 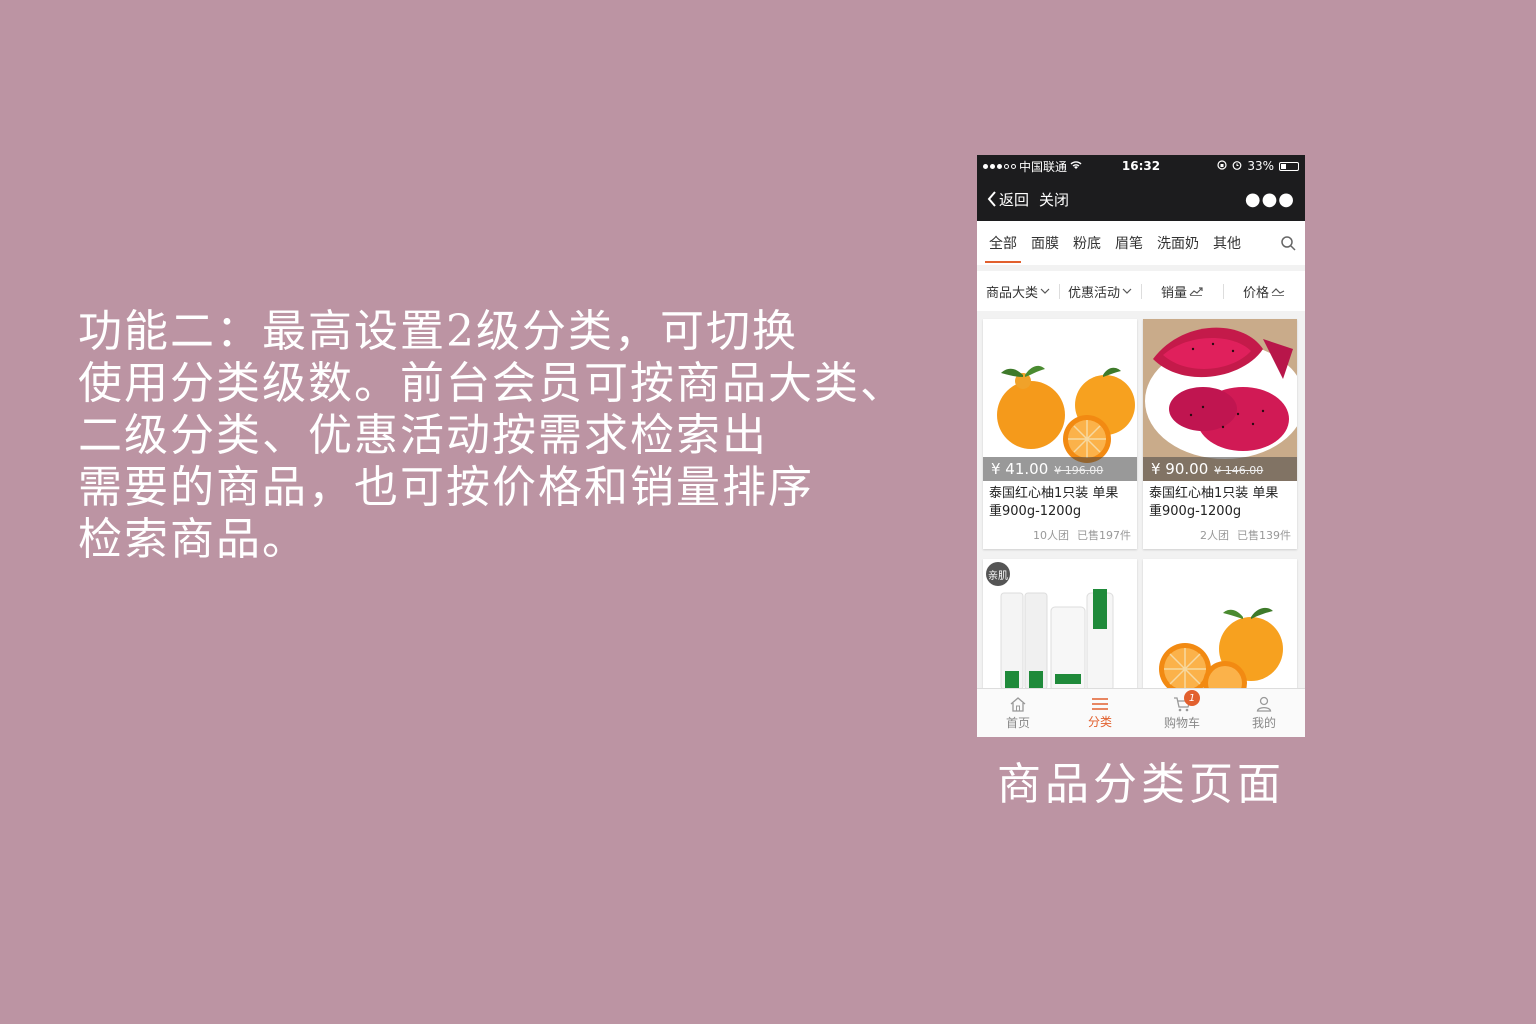 What do you see at coordinates (1227, 243) in the screenshot?
I see `tab-other: 其他` at bounding box center [1227, 243].